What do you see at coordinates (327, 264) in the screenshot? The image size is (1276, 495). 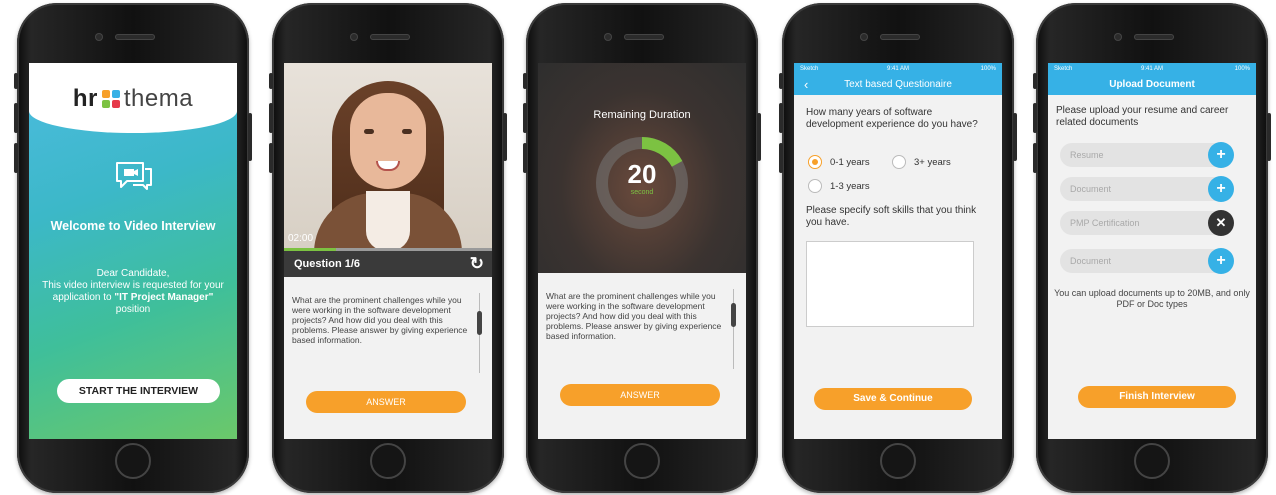 I see `question-counter: Question 1/6` at bounding box center [327, 264].